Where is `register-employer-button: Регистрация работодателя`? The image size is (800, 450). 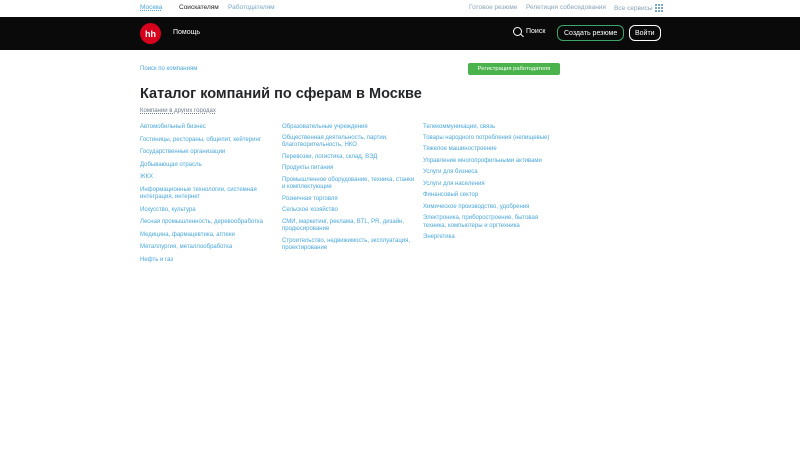
register-employer-button: Регистрация работодателя is located at coordinates (514, 69).